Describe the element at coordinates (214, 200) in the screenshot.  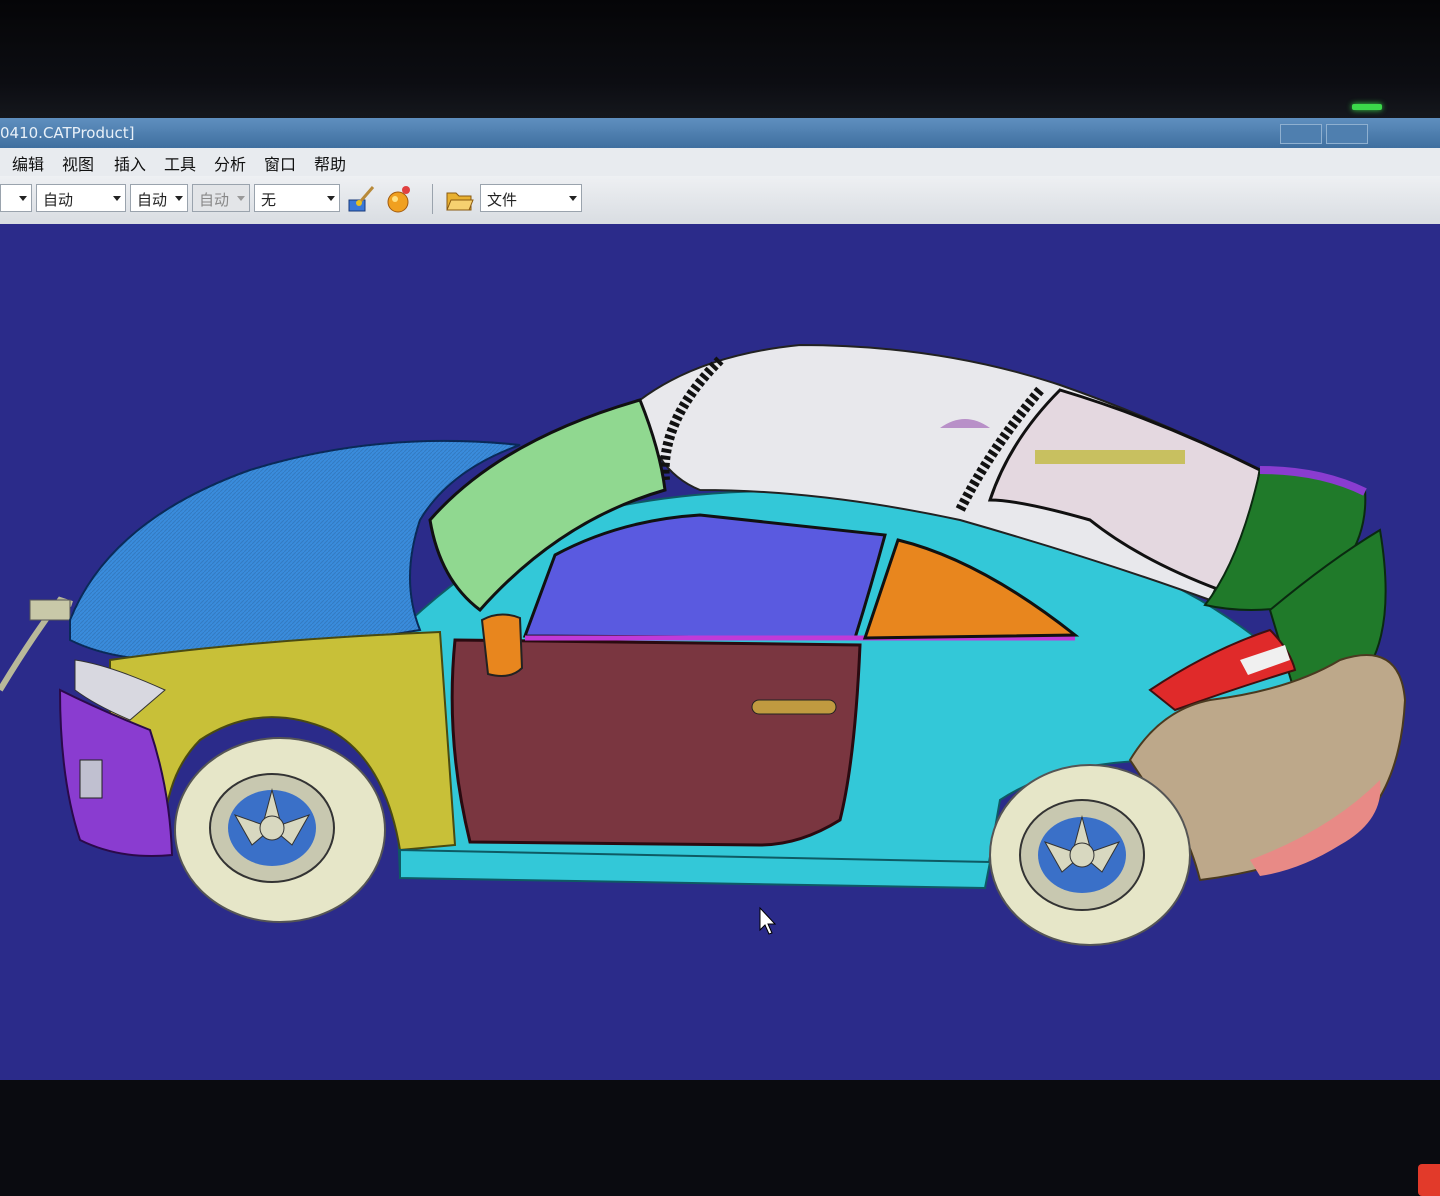
I see `thickness-combo-value: 自动` at that location.